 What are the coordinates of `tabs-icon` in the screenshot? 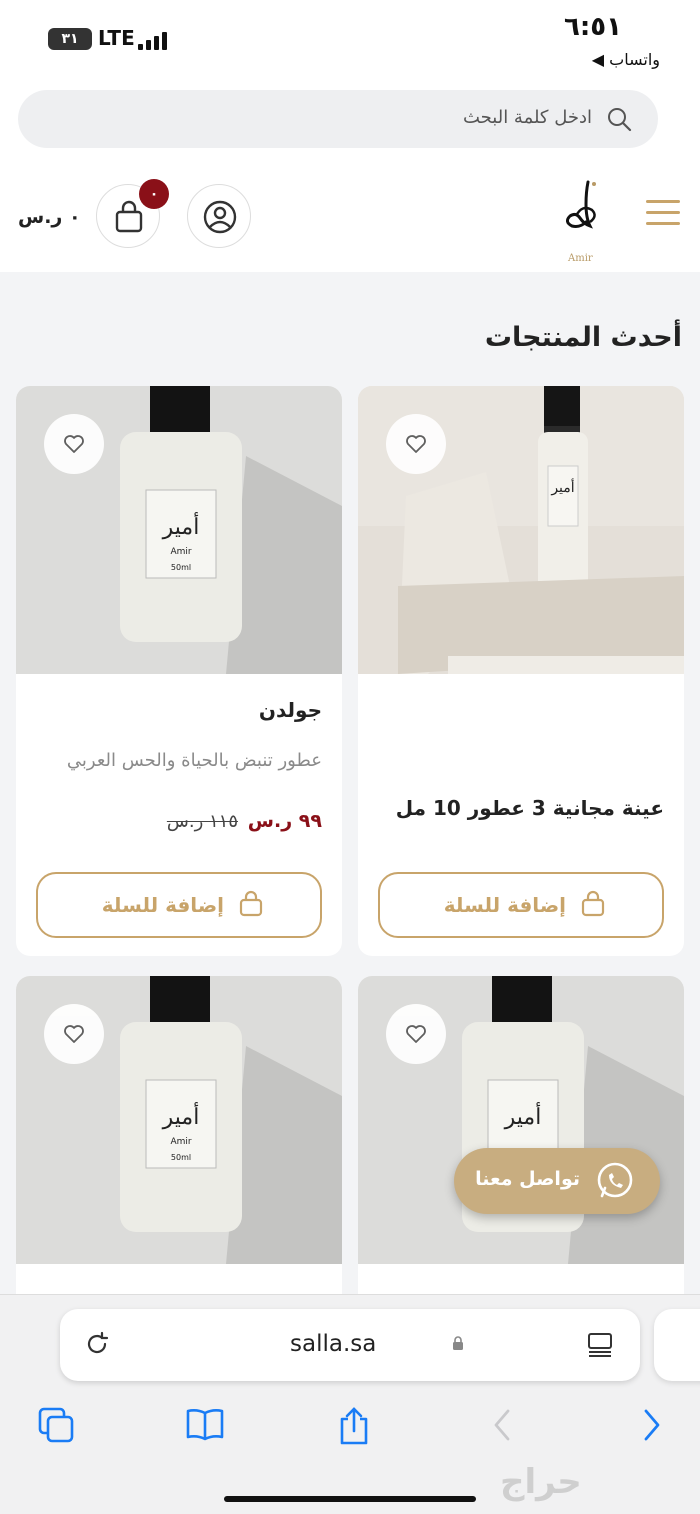 It's located at (56, 1425).